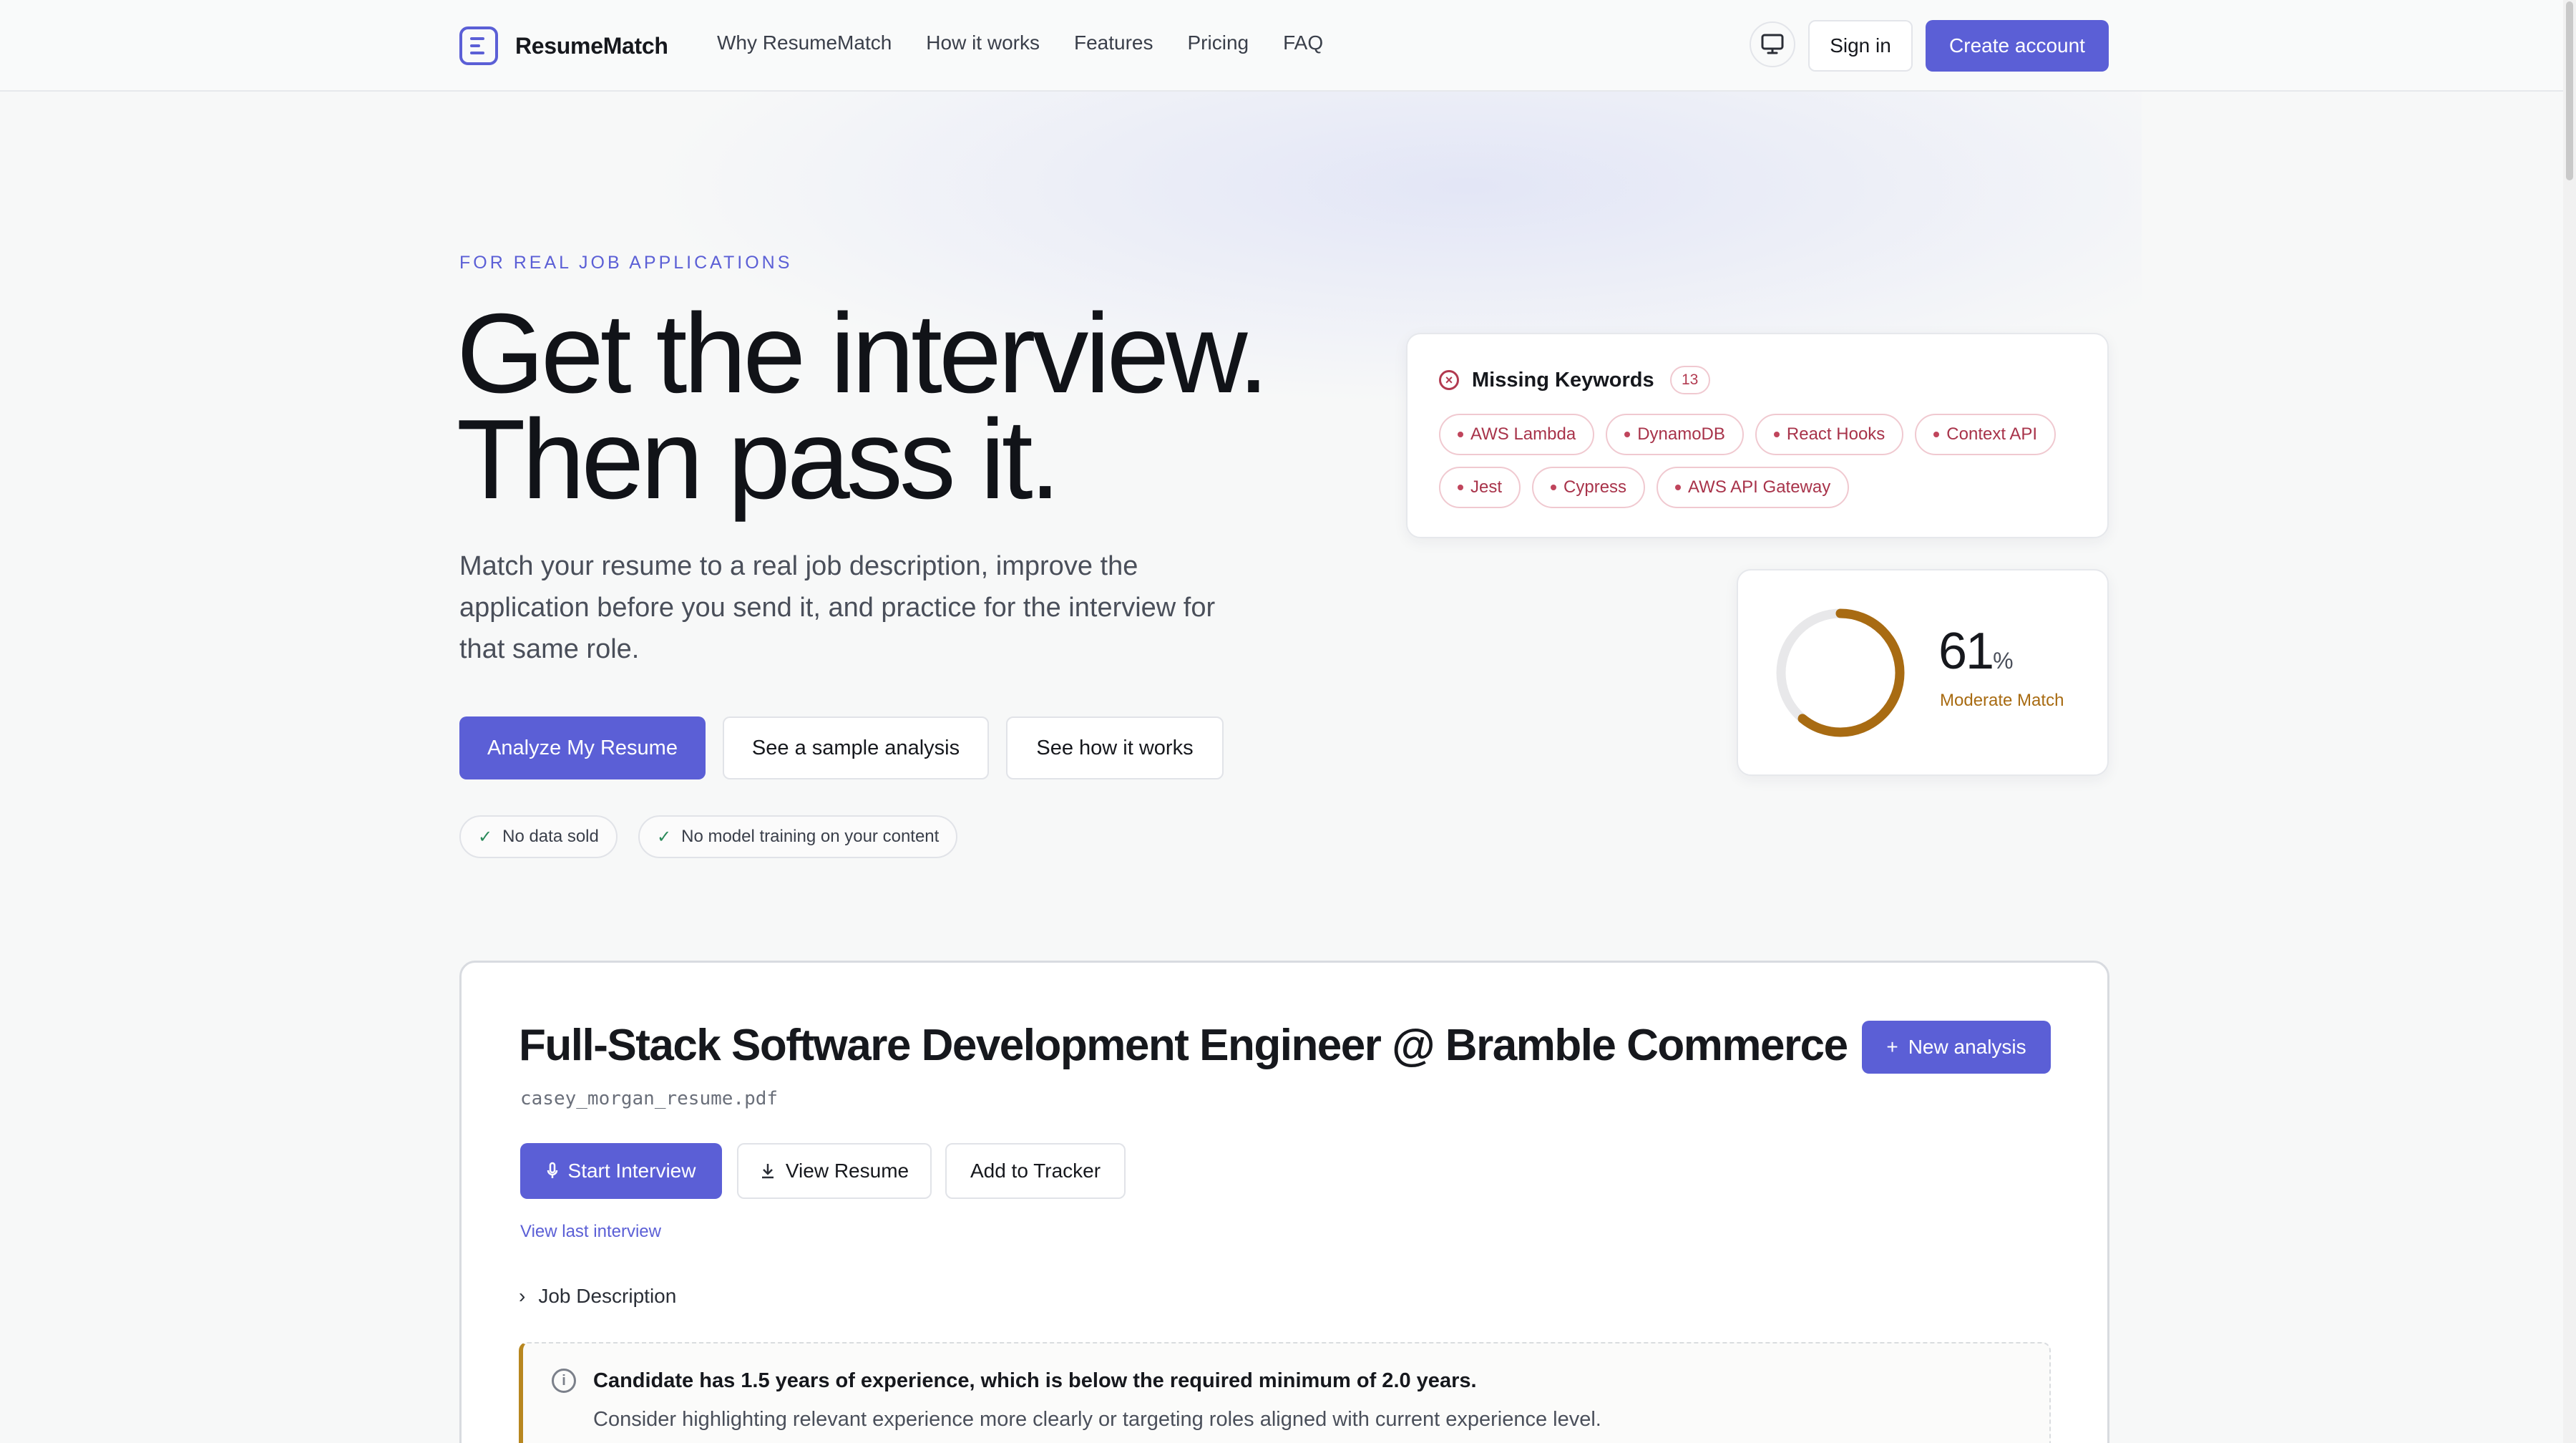 The height and width of the screenshot is (1443, 2576). I want to click on keyword-chip: AWS API Gateway, so click(1753, 488).